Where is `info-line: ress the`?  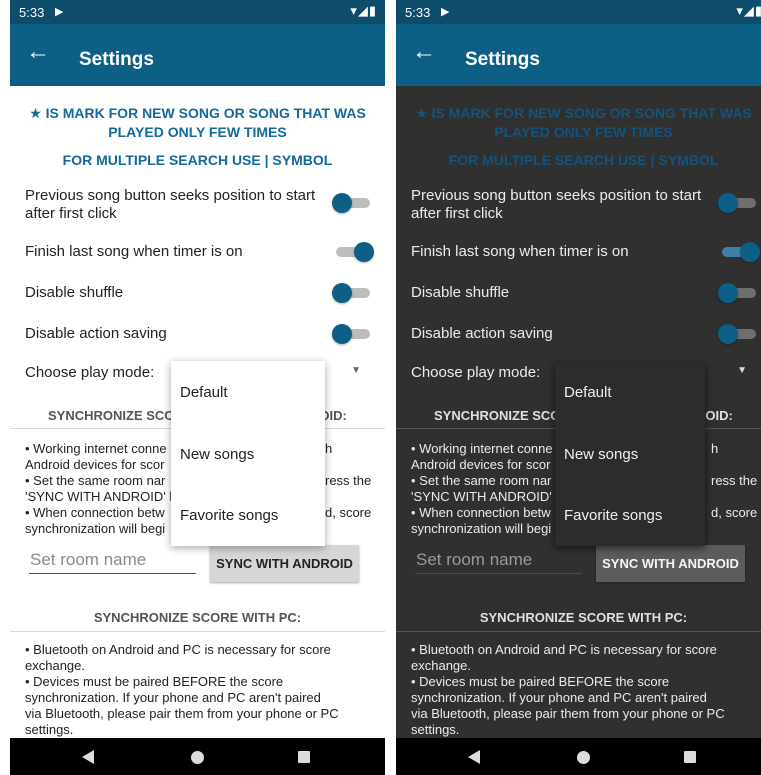 info-line: ress the is located at coordinates (734, 480).